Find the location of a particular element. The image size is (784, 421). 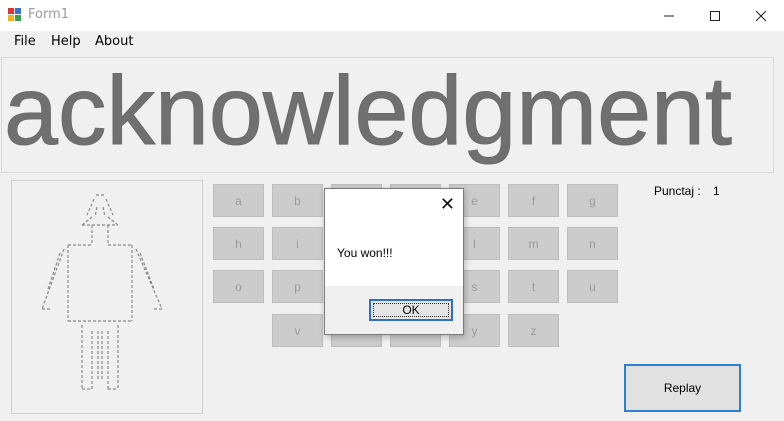

letter-key-u: u is located at coordinates (592, 286).